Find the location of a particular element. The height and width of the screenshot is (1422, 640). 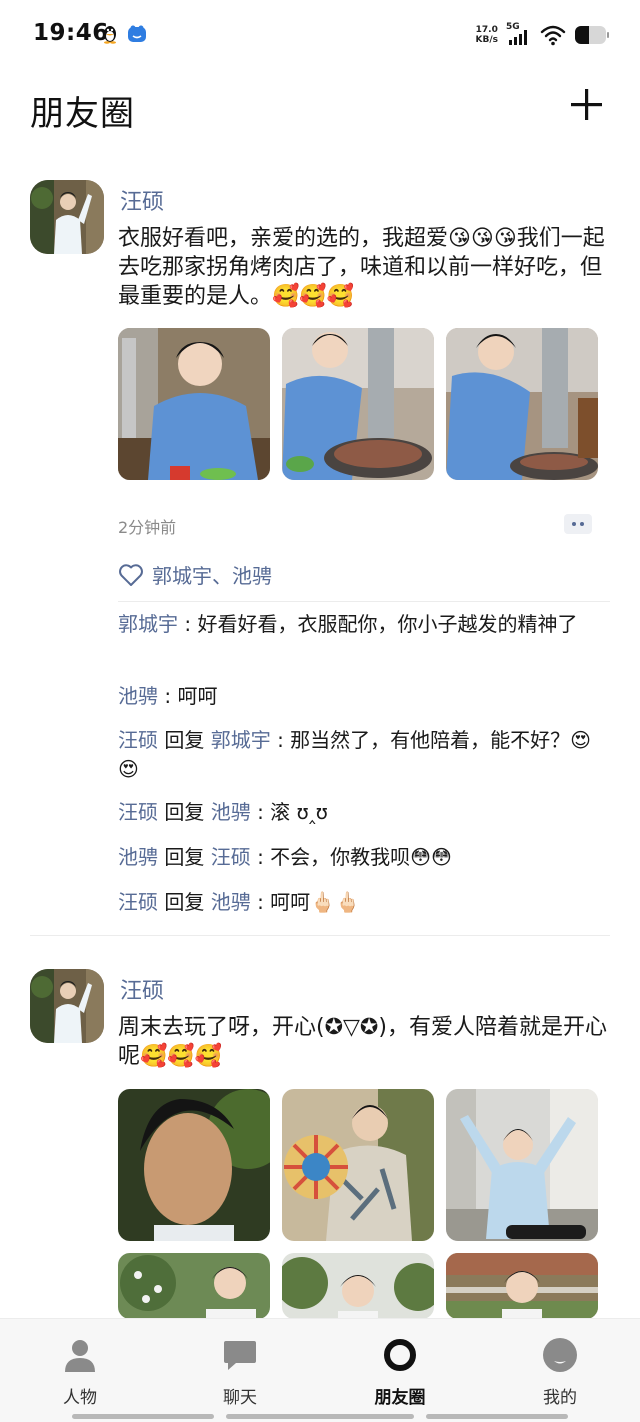

comment-text: 不会，你教我呗😳😳 is located at coordinates (361, 857).